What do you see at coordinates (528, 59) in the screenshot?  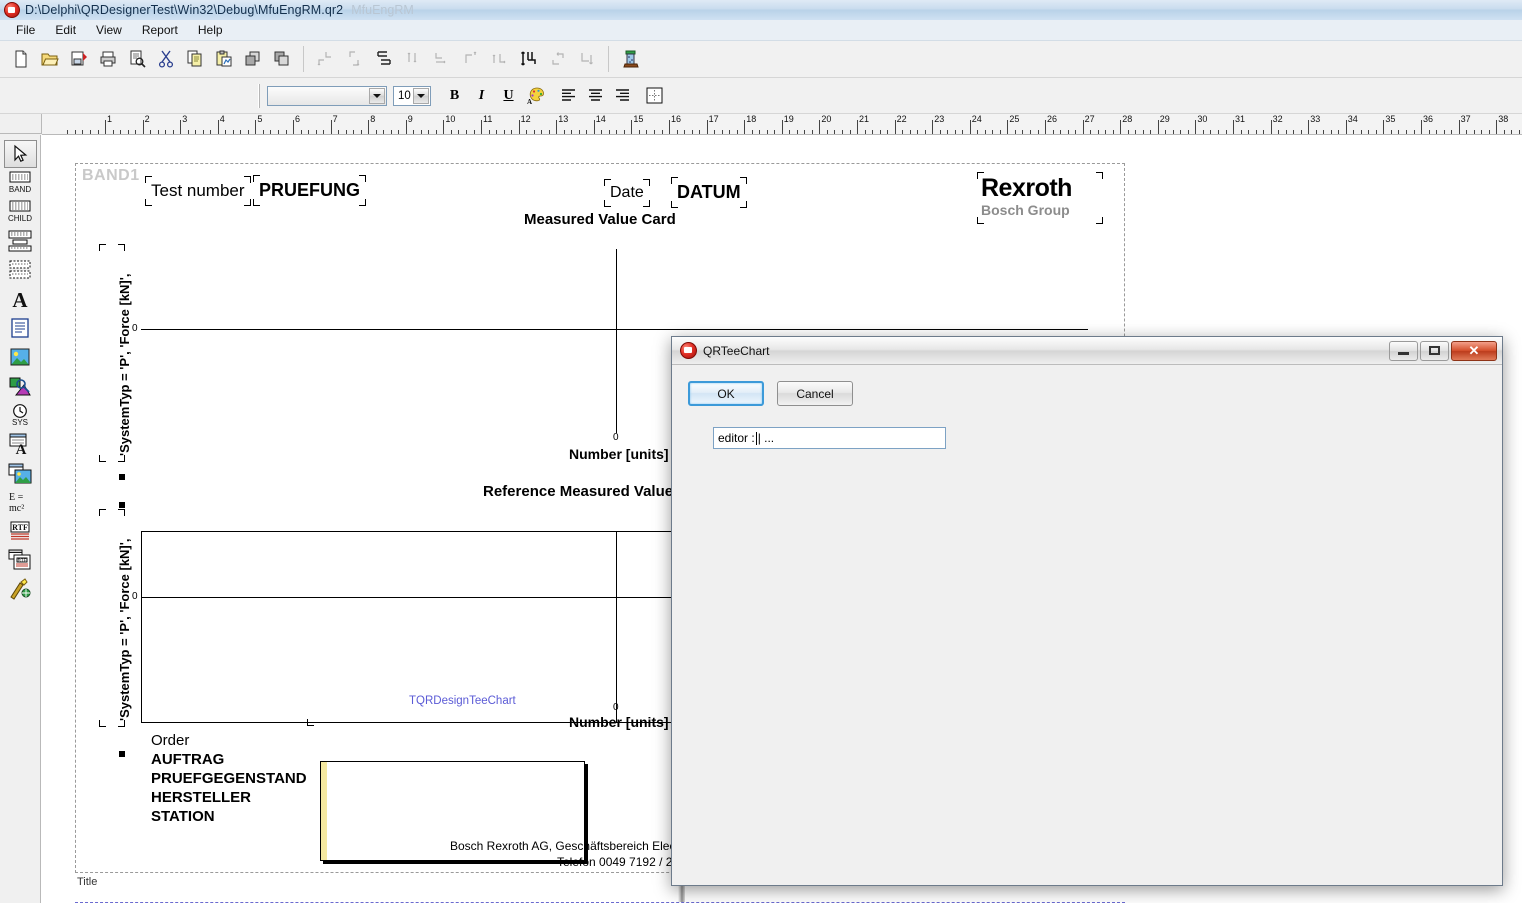 I see `same-size-icon` at bounding box center [528, 59].